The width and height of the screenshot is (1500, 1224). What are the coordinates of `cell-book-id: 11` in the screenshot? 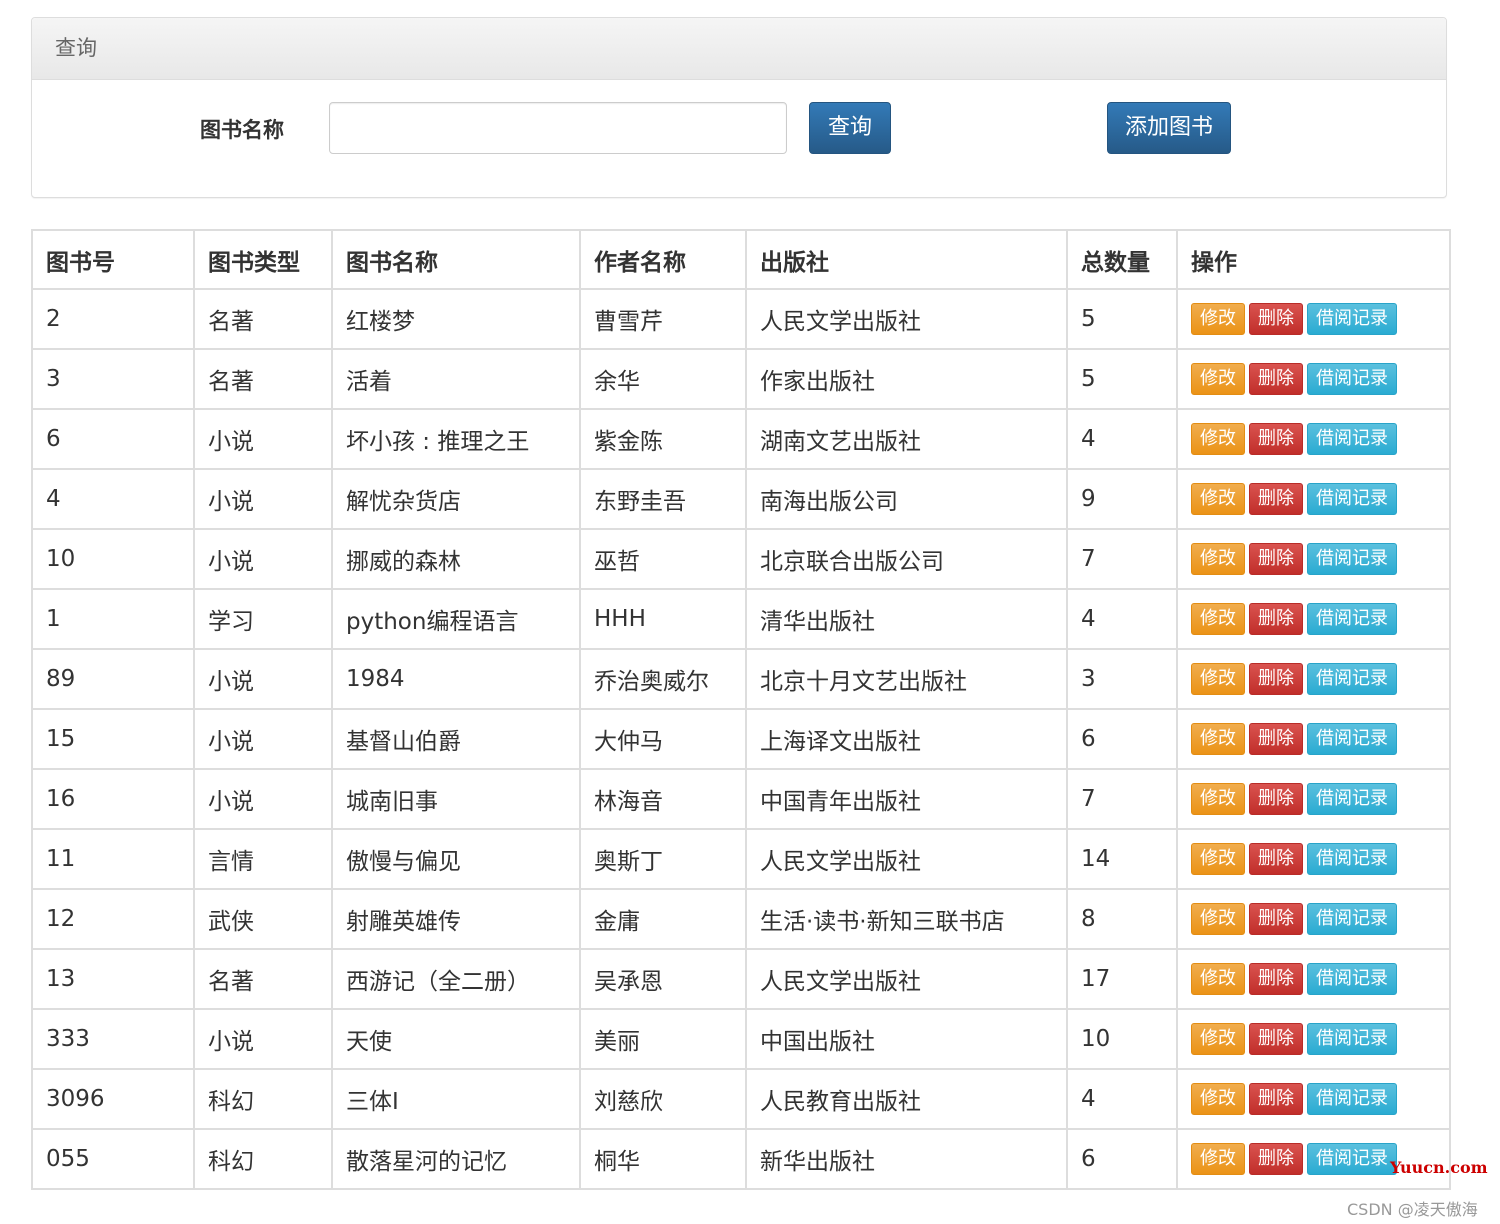 It's located at (113, 859).